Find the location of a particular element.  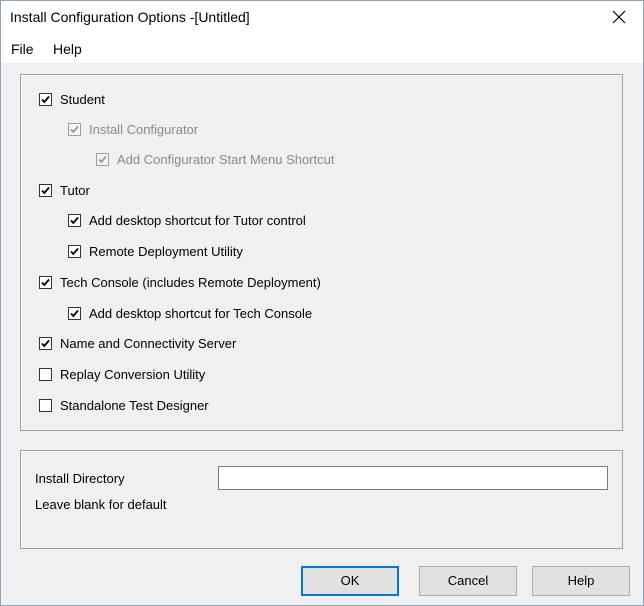

option-row: Name and Connectivity Server is located at coordinates (137, 343).